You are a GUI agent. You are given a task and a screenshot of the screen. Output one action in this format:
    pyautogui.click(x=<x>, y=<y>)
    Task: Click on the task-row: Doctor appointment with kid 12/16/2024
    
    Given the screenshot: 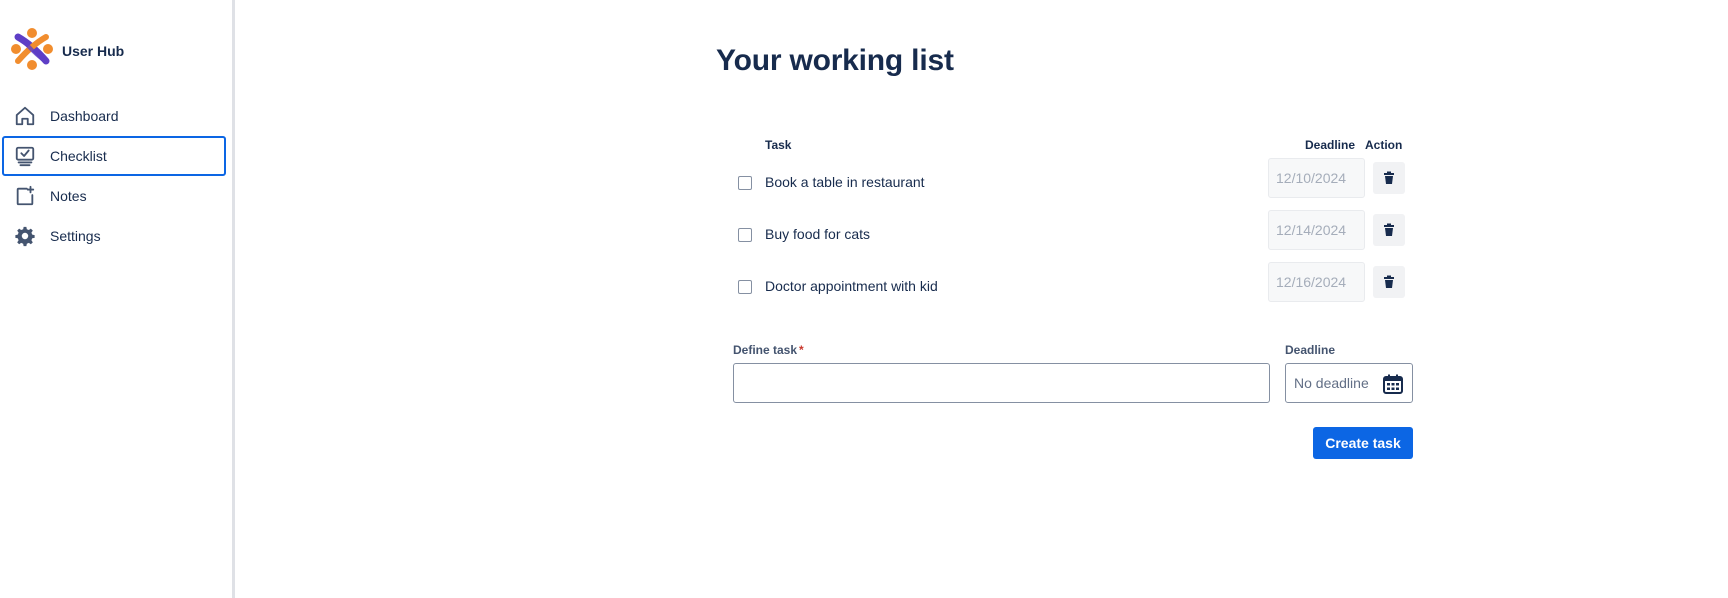 What is the action you would take?
    pyautogui.click(x=864, y=282)
    